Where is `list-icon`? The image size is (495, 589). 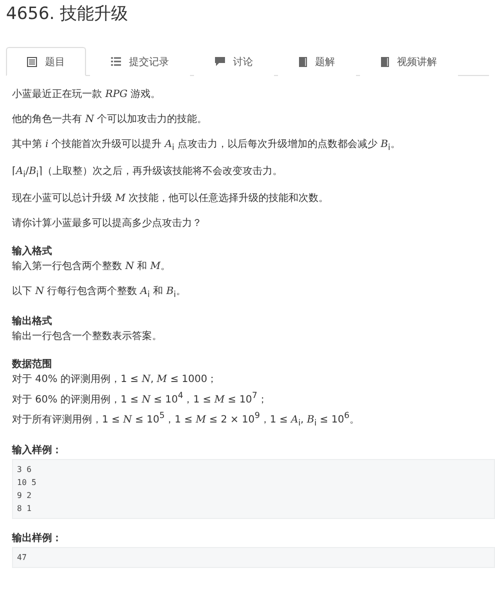
list-icon is located at coordinates (116, 61).